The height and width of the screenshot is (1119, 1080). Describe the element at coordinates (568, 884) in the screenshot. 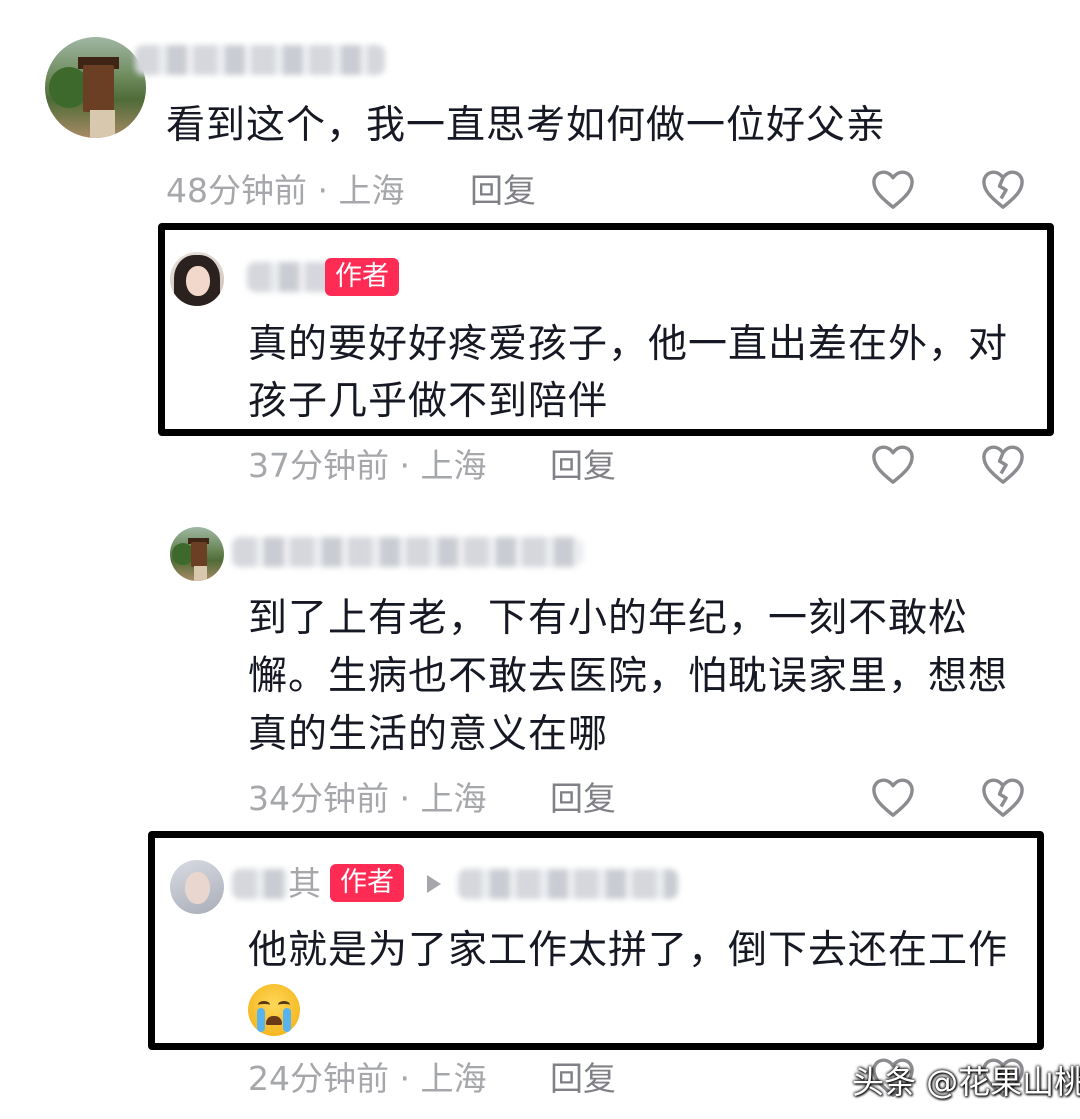

I see `blurred-reply-target` at that location.